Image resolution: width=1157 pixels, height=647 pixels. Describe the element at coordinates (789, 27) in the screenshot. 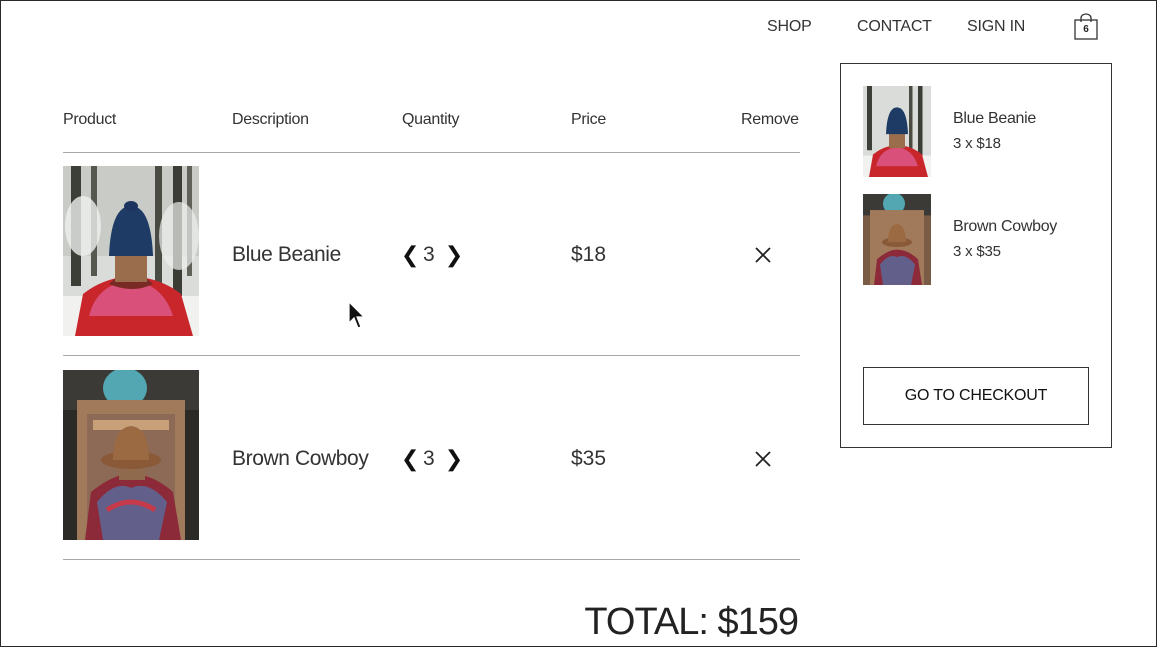

I see `nav-shop-link: SHOP` at that location.